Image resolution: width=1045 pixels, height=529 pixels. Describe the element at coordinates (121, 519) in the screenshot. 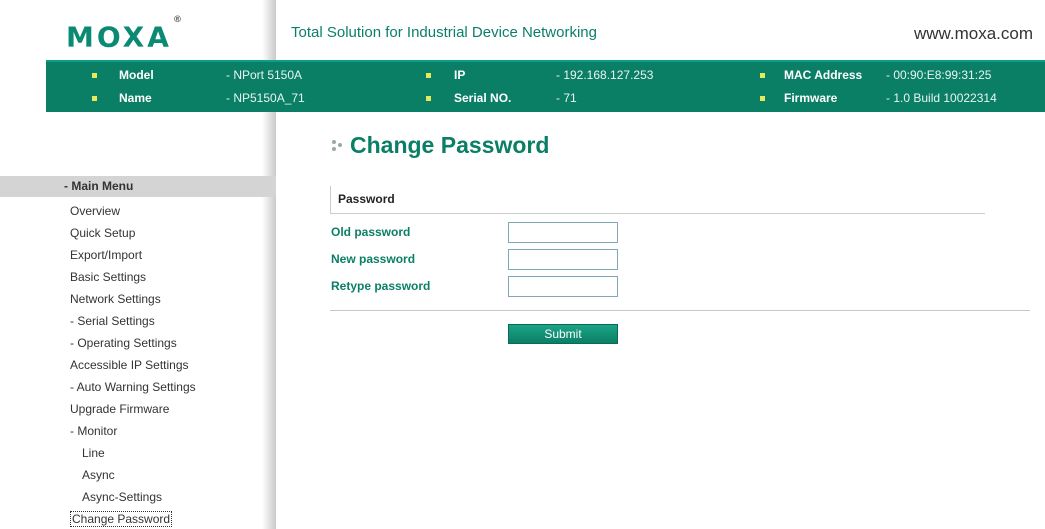

I see `sidebar-item-label: Change Password` at that location.